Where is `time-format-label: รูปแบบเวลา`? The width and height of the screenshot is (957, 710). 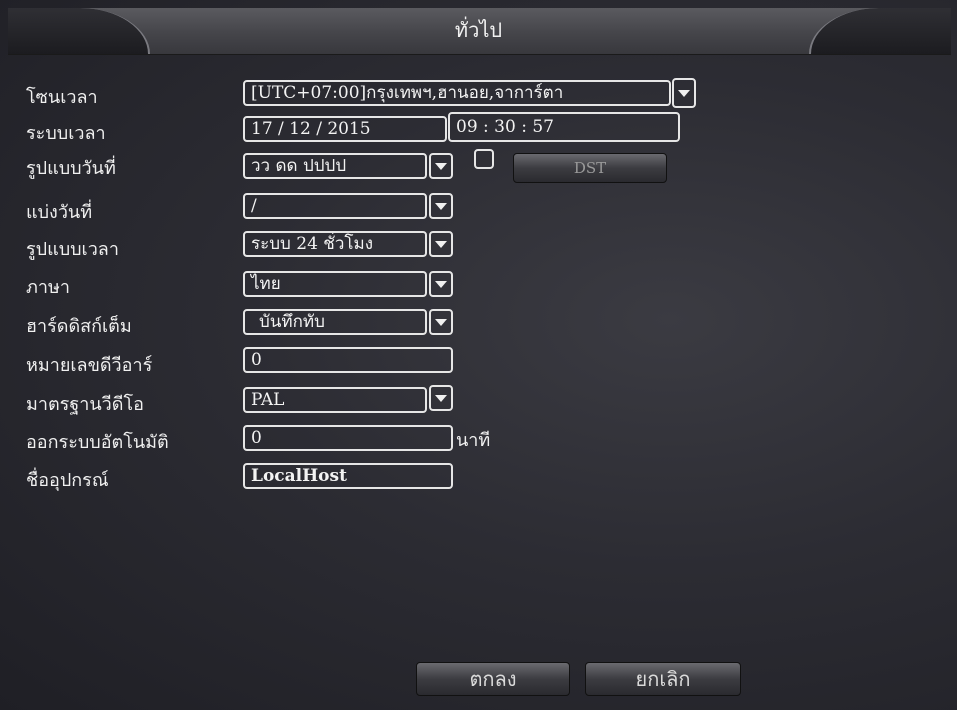
time-format-label: รูปแบบเวลา is located at coordinates (72, 249).